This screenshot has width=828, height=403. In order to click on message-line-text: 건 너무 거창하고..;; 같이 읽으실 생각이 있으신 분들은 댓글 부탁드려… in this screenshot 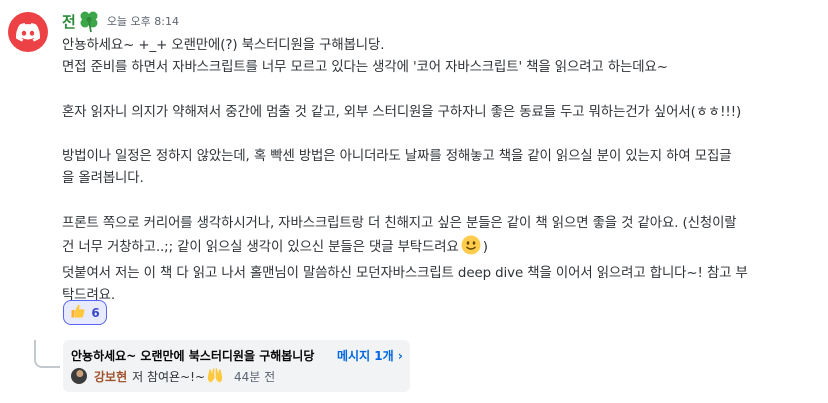, I will do `click(260, 247)`.